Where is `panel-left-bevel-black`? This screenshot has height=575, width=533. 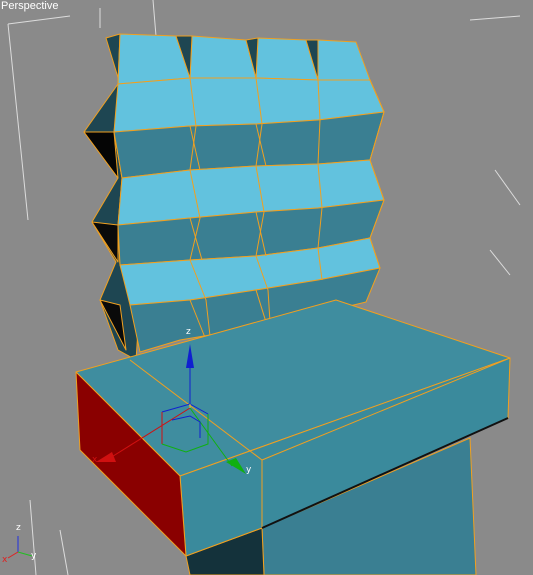 panel-left-bevel-black is located at coordinates (101, 155).